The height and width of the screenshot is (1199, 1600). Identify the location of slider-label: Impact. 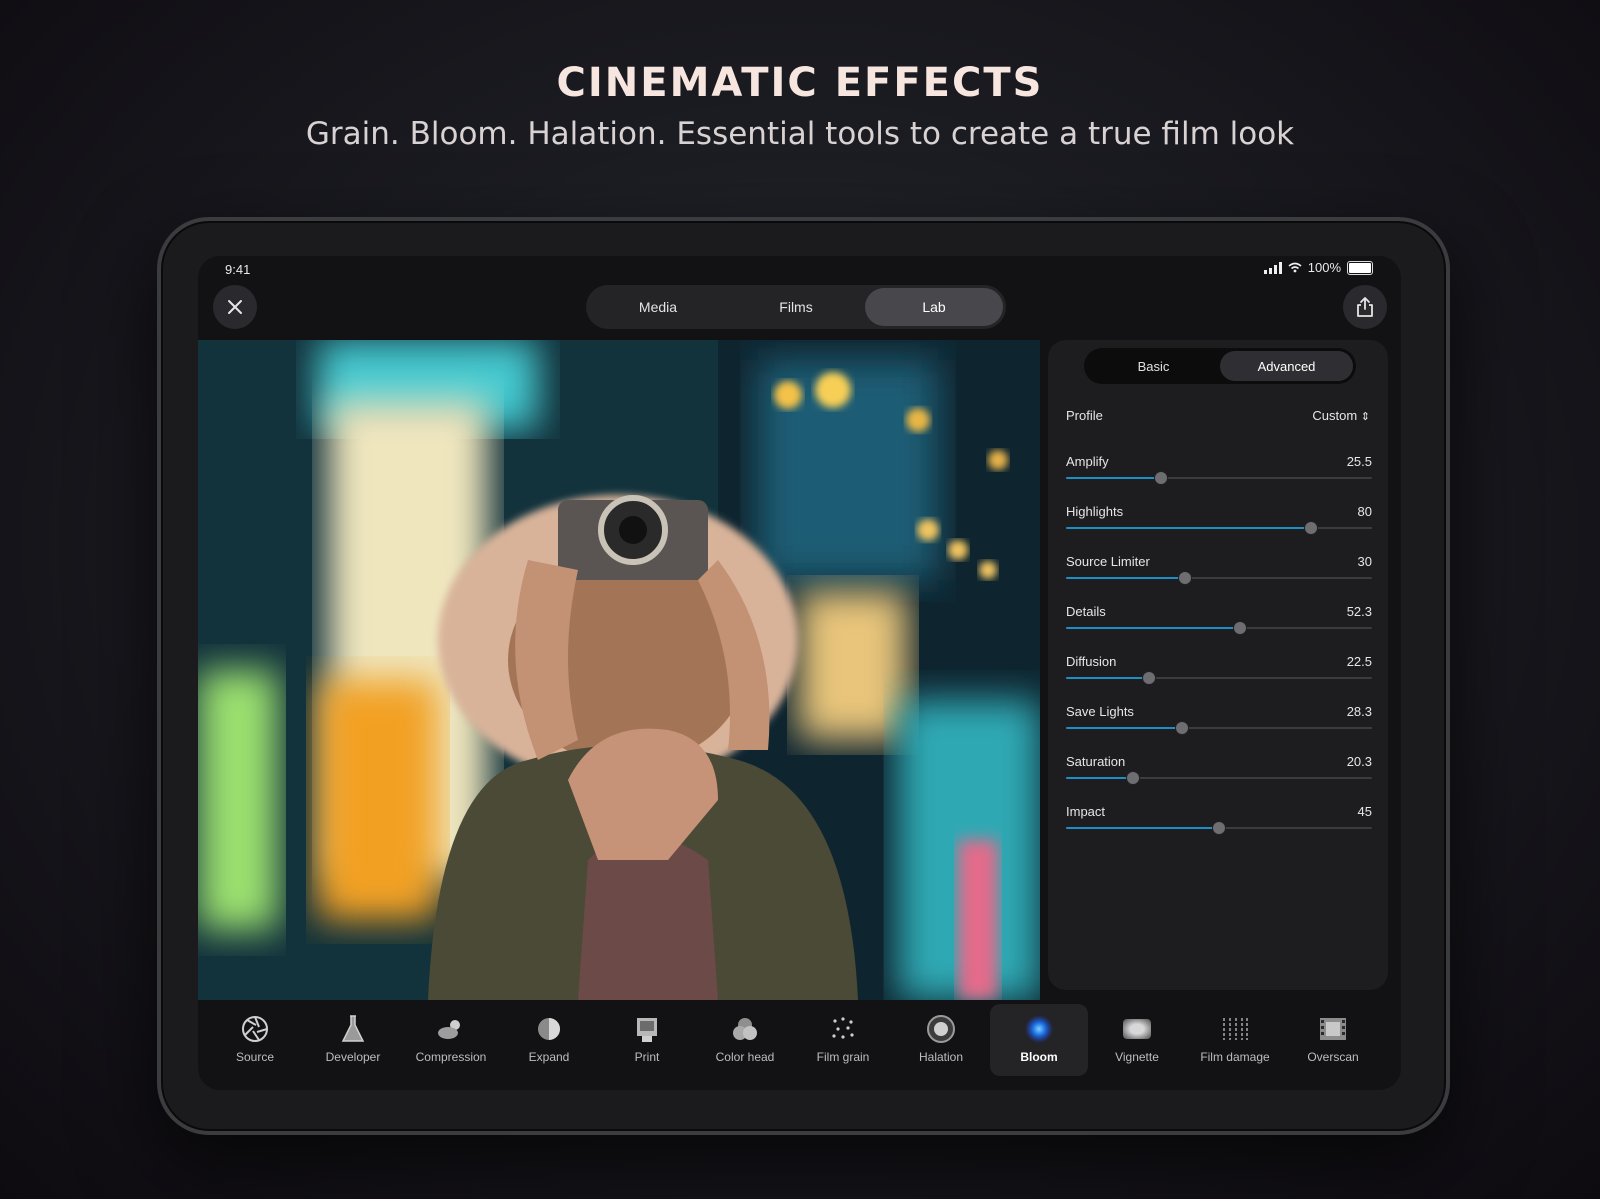
(1086, 811).